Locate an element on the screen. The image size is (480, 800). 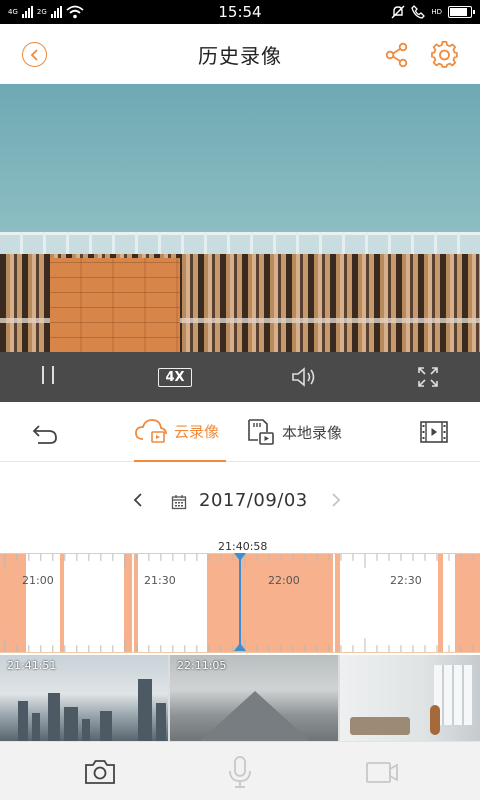
timeline-cursor is located at coordinates (240, 602).